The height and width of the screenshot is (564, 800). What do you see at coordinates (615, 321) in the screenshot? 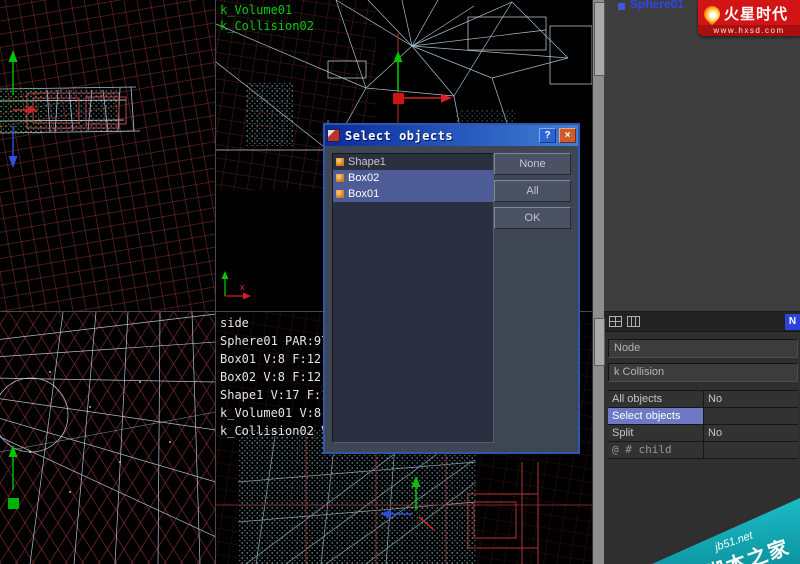
I see `table-view-icon` at bounding box center [615, 321].